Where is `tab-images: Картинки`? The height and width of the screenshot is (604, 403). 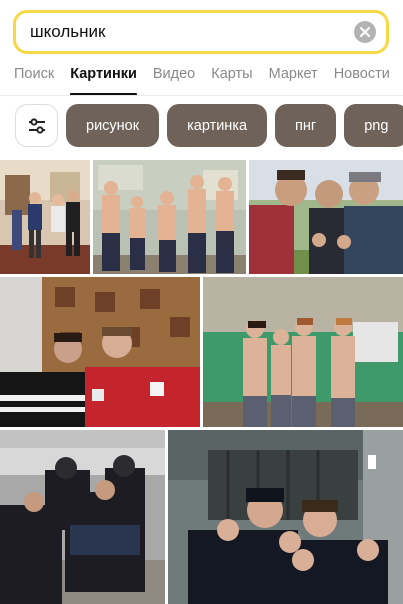
tab-images: Картинки is located at coordinates (103, 78).